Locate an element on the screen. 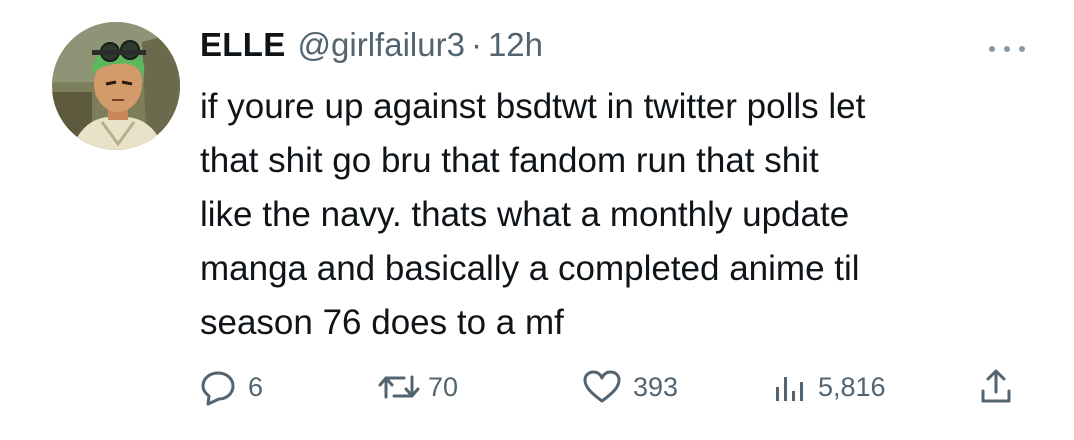 The height and width of the screenshot is (440, 1074). reply-button: 6 is located at coordinates (230, 387).